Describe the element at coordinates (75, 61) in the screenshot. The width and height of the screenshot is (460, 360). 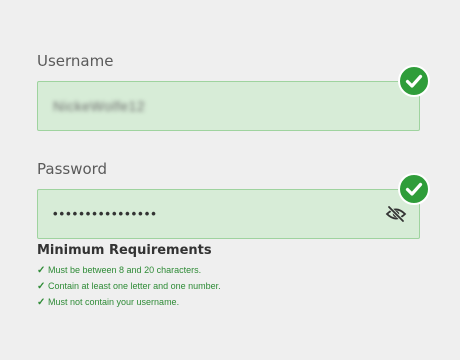
I see `username-label: Username` at that location.